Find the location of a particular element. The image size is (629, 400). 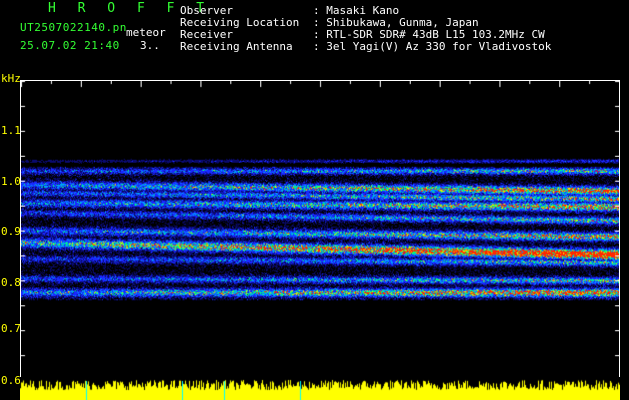

meteor-tag: meteor is located at coordinates (146, 32).